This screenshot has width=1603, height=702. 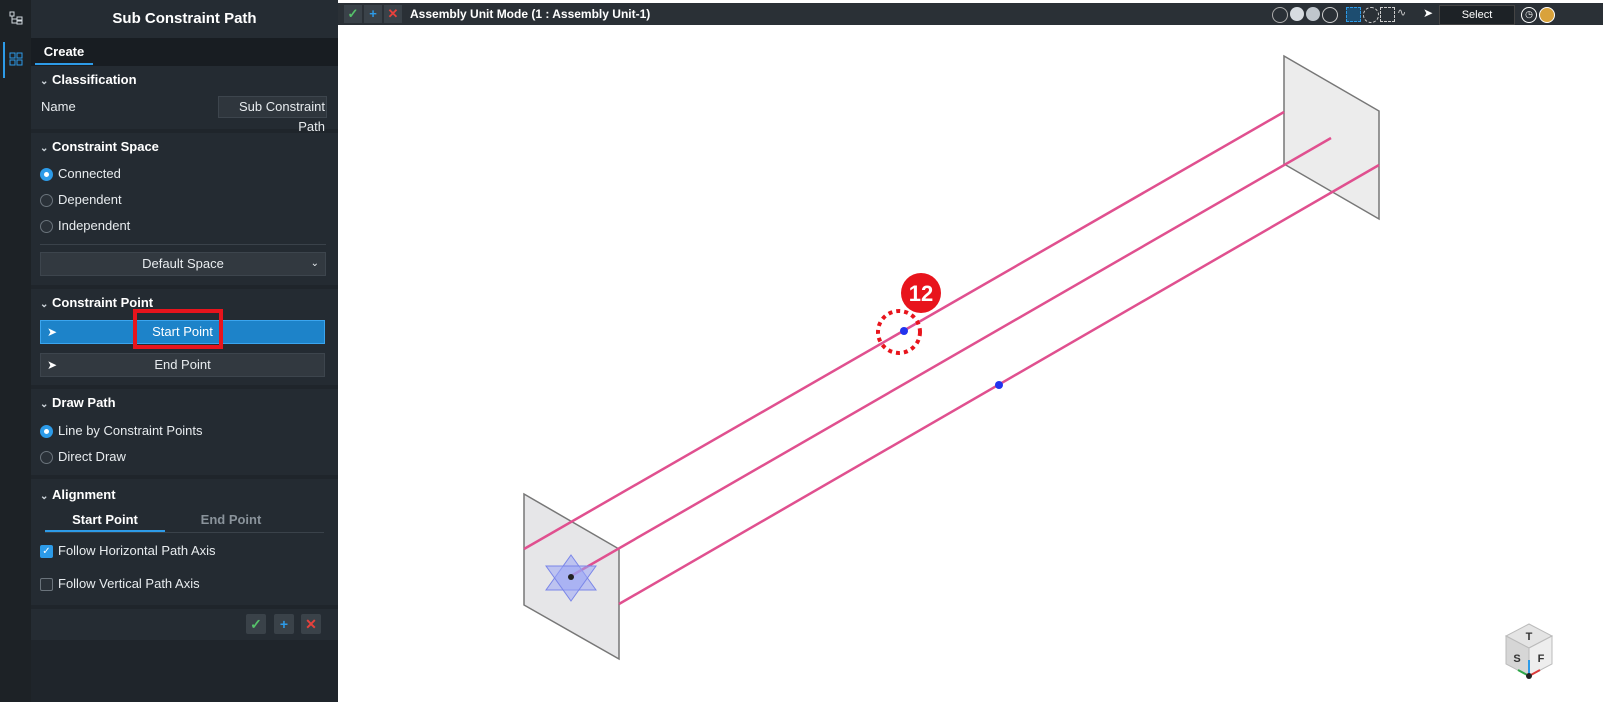 I want to click on alignment-tab-end: End Point, so click(x=231, y=520).